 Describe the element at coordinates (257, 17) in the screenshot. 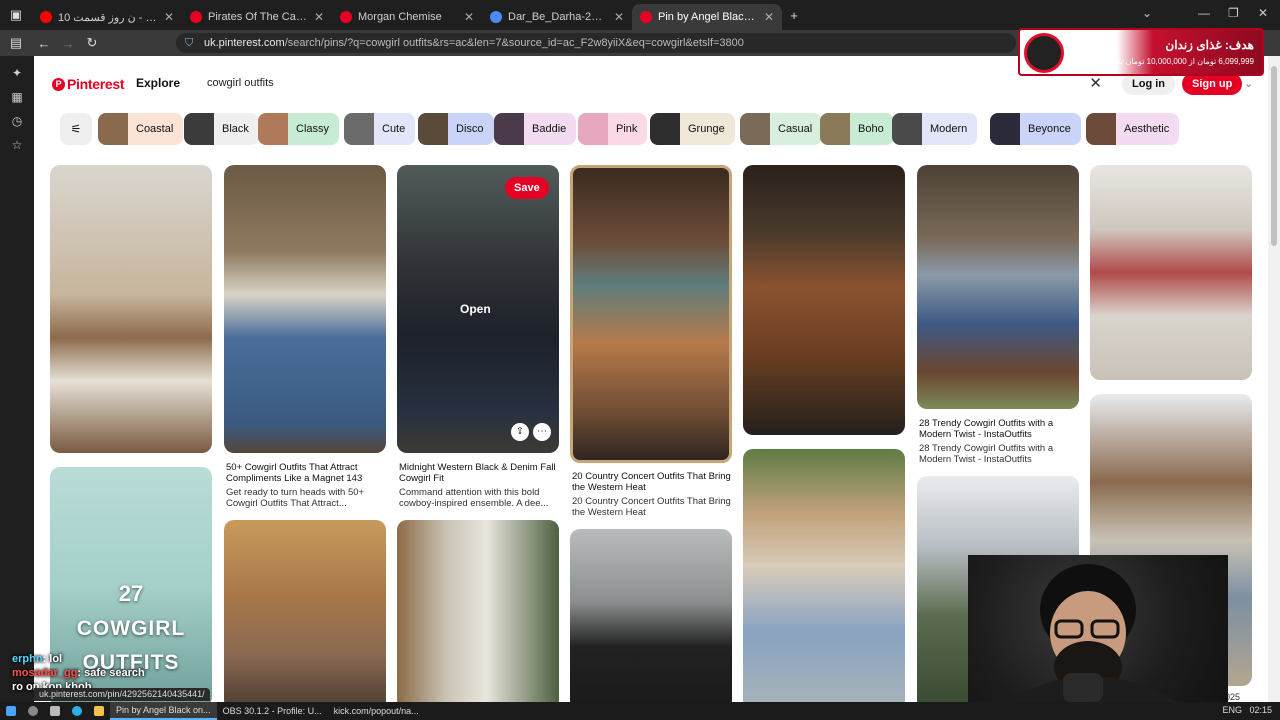

I see `browser-tab: Pirates Of The Caribbean: The ✕` at that location.